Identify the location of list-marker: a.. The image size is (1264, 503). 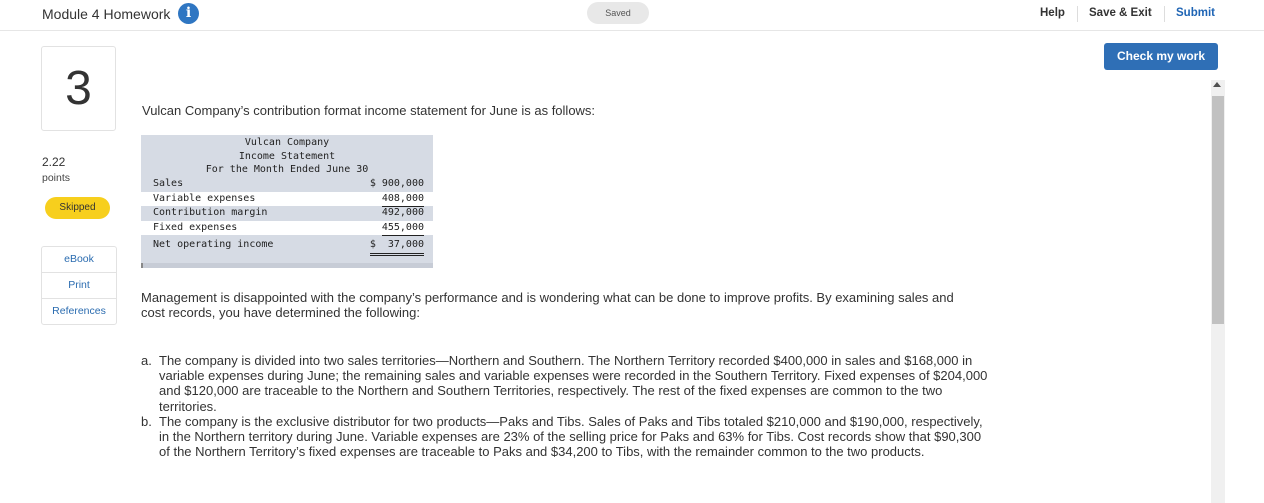
(146, 360).